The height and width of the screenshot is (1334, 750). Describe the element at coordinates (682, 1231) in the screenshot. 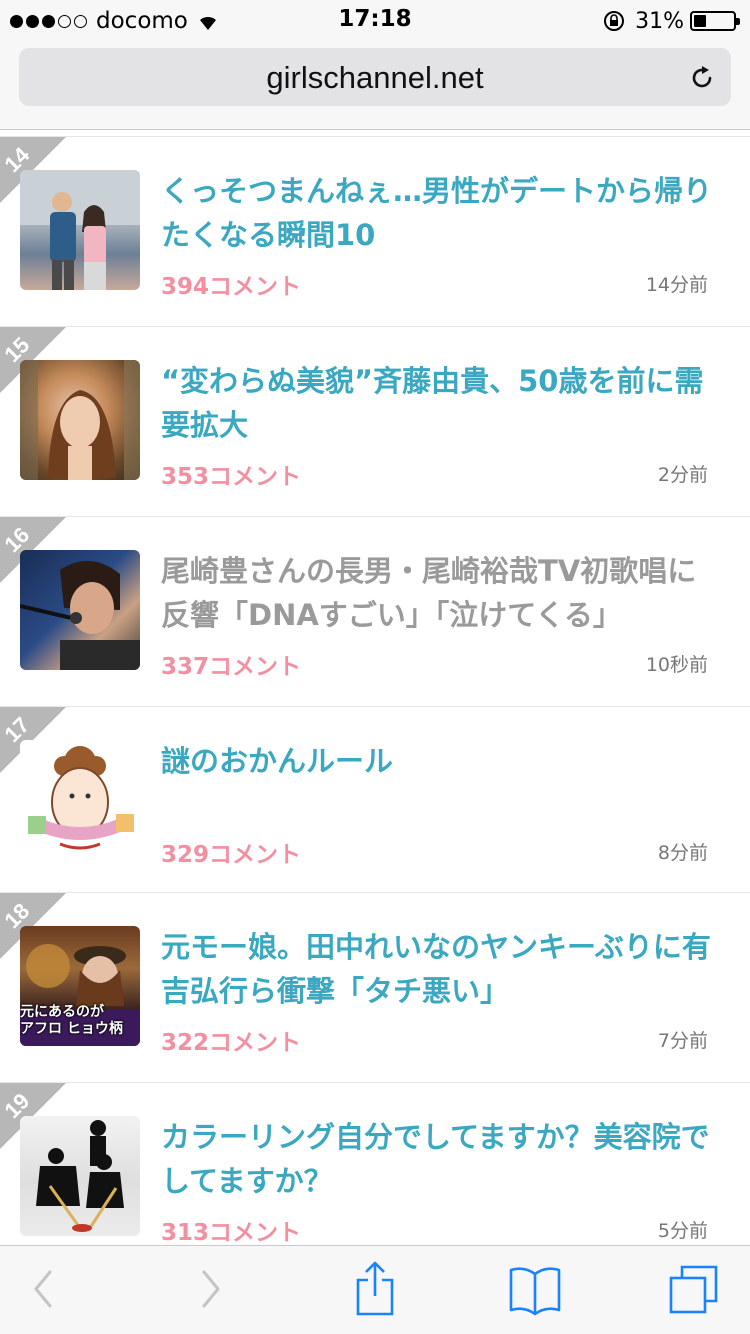

I see `timestamp: 5分前` at that location.